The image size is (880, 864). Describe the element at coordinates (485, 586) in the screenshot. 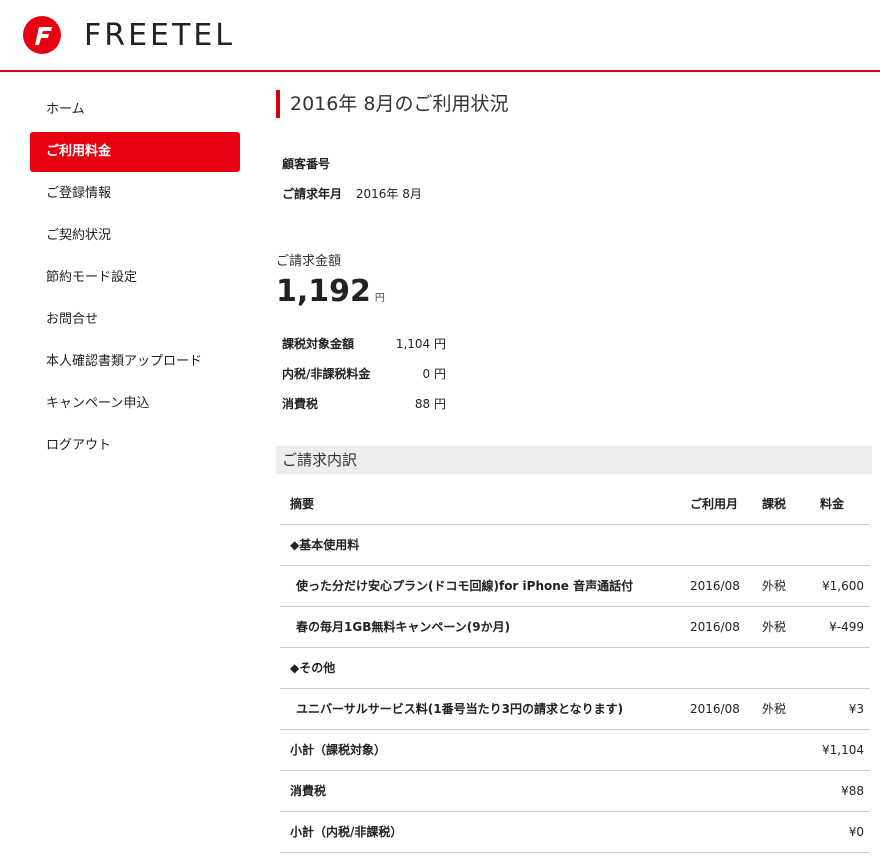

I see `row-description: 使った分だけ安心プラン(ドコモ回線)for iPhone 音声通話付` at that location.